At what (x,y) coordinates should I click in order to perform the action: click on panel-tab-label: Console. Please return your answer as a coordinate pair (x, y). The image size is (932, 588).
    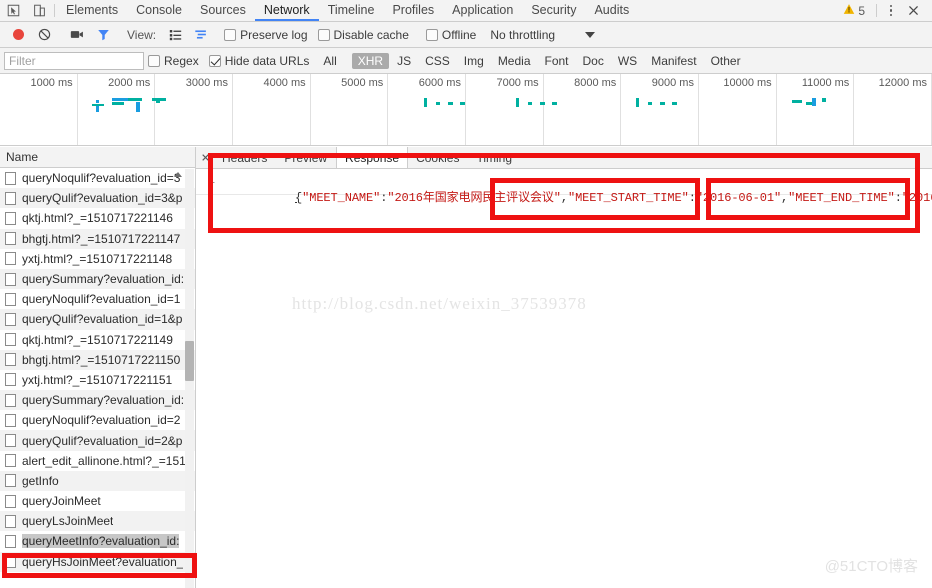
    Looking at the image, I should click on (159, 9).